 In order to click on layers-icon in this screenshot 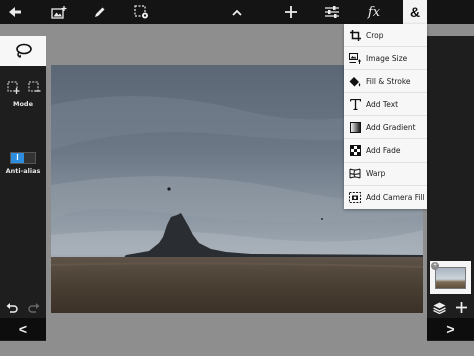, I will do `click(439, 308)`.